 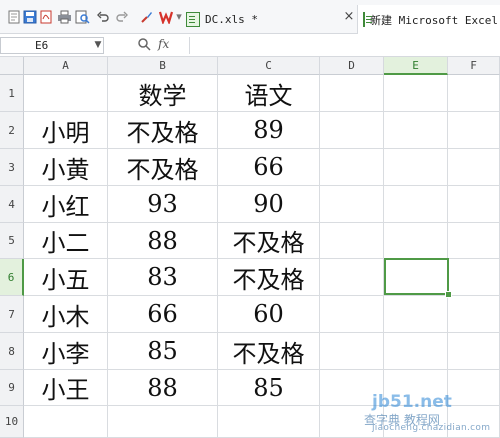 I want to click on cell-a9: 小王, so click(x=66, y=388).